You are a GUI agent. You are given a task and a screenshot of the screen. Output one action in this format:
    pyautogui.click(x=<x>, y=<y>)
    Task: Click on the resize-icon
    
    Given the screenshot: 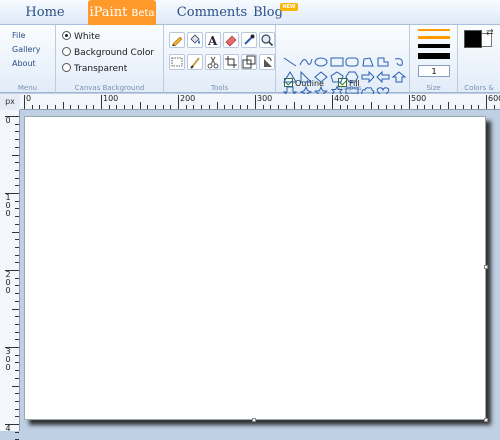 What is the action you would take?
    pyautogui.click(x=249, y=62)
    